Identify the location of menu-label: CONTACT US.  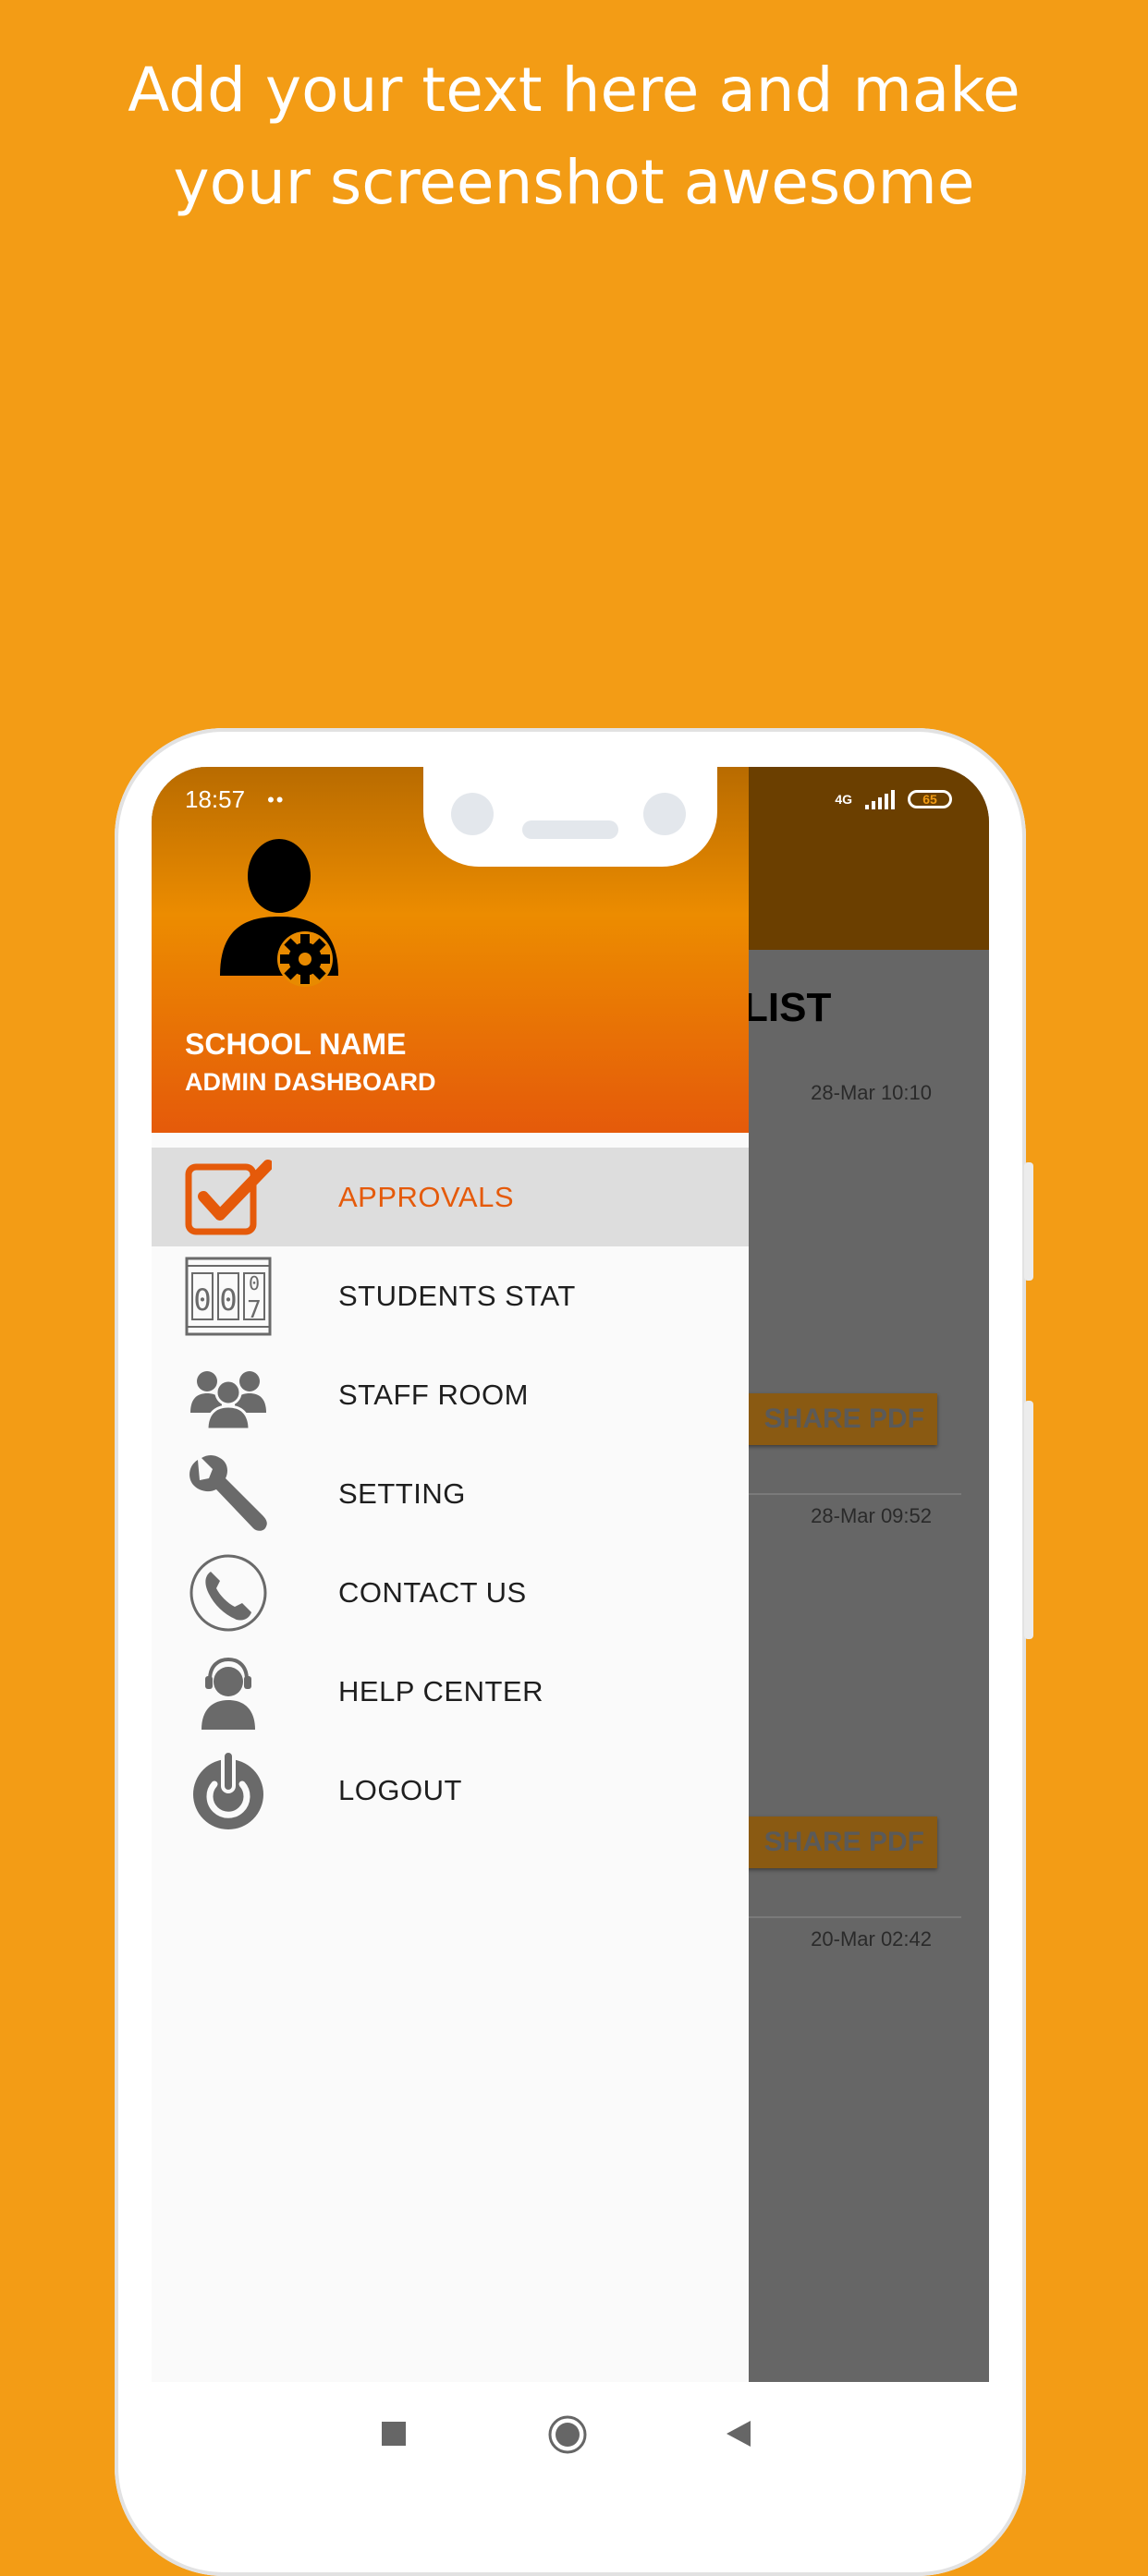
(433, 1592).